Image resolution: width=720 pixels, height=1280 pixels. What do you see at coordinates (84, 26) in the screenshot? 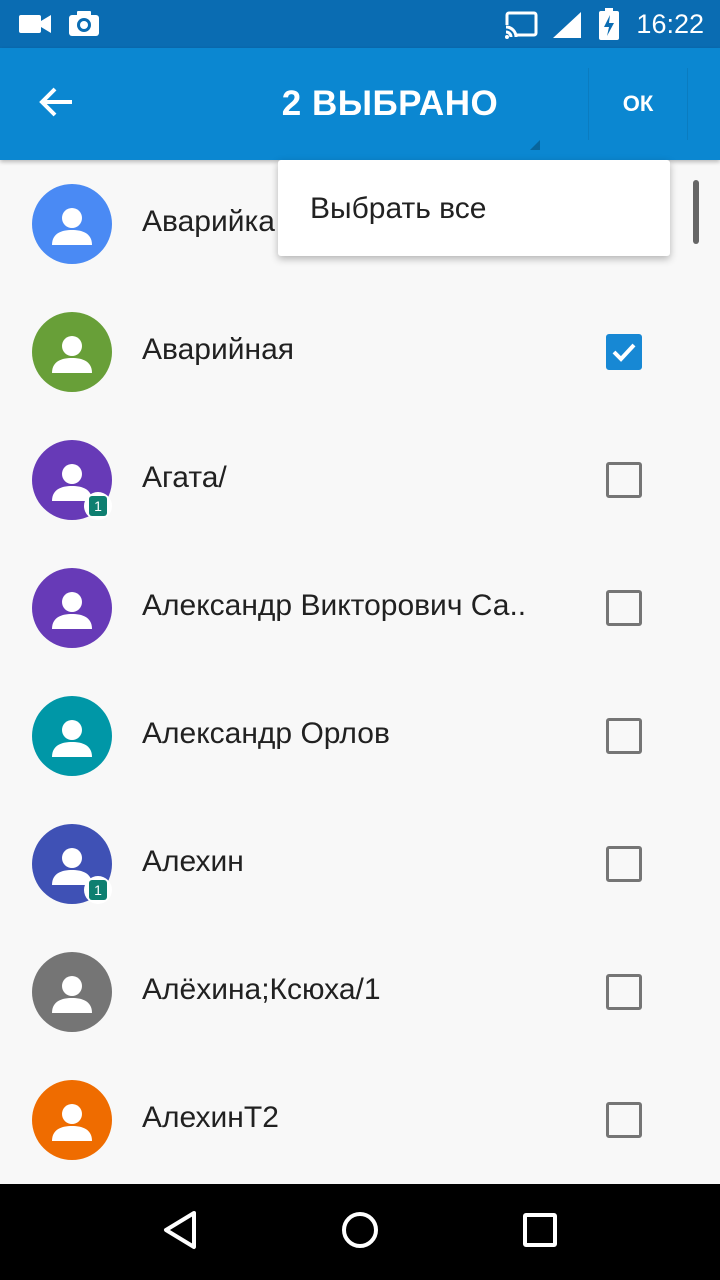
I see `camera-icon` at bounding box center [84, 26].